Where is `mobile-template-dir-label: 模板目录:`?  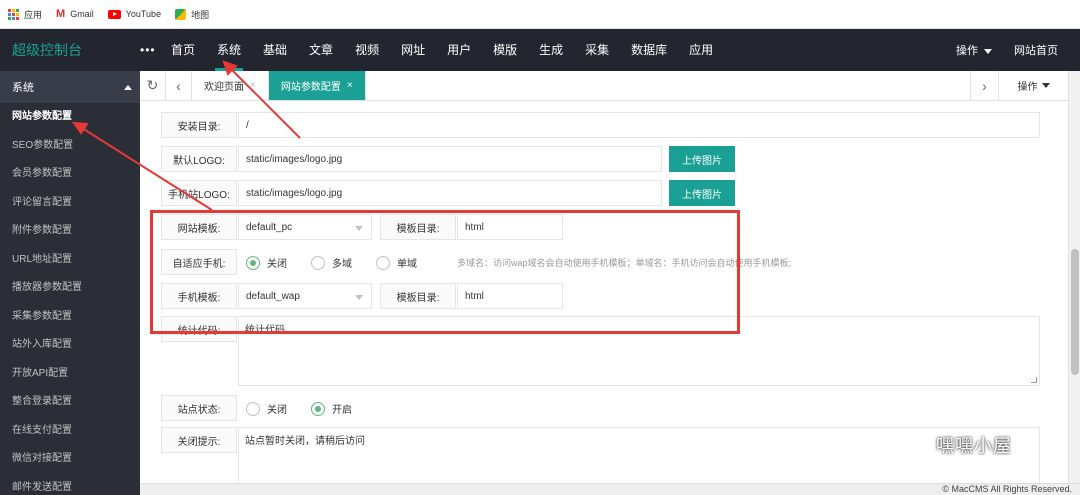 mobile-template-dir-label: 模板目录: is located at coordinates (418, 296).